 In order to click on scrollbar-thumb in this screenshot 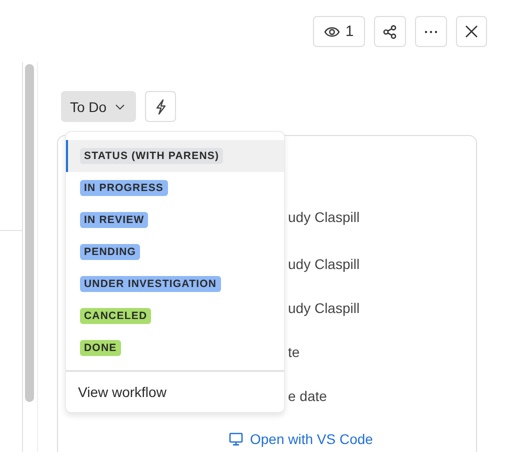, I will do `click(29, 233)`.